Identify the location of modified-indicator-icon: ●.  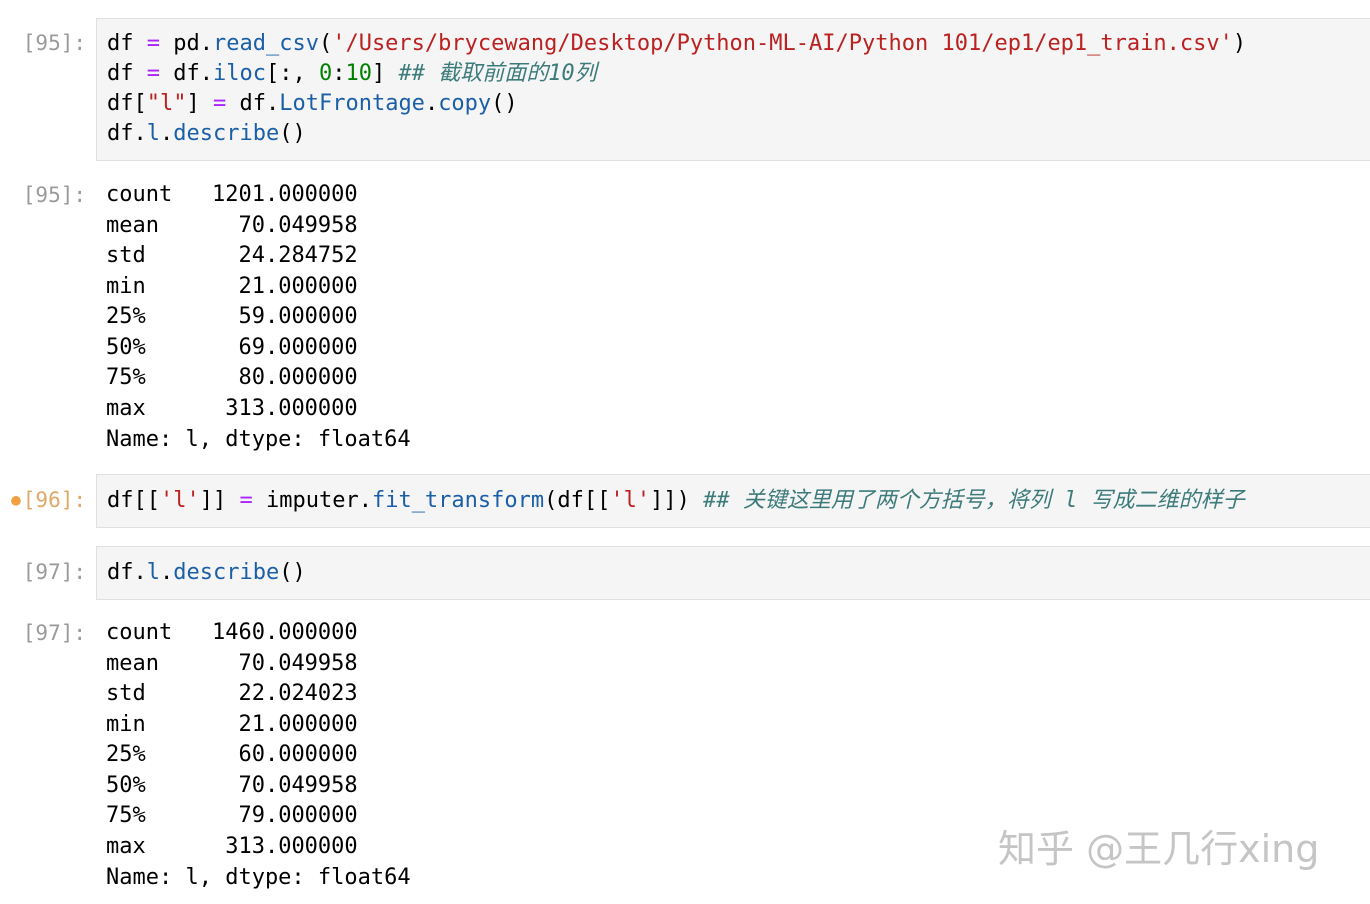
(16, 499).